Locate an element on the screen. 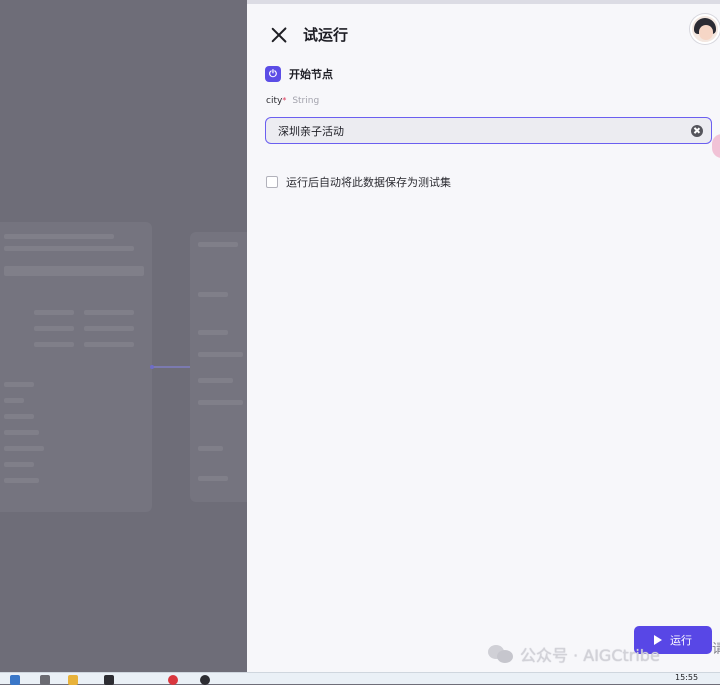  cut-off-text: 请 is located at coordinates (716, 649).